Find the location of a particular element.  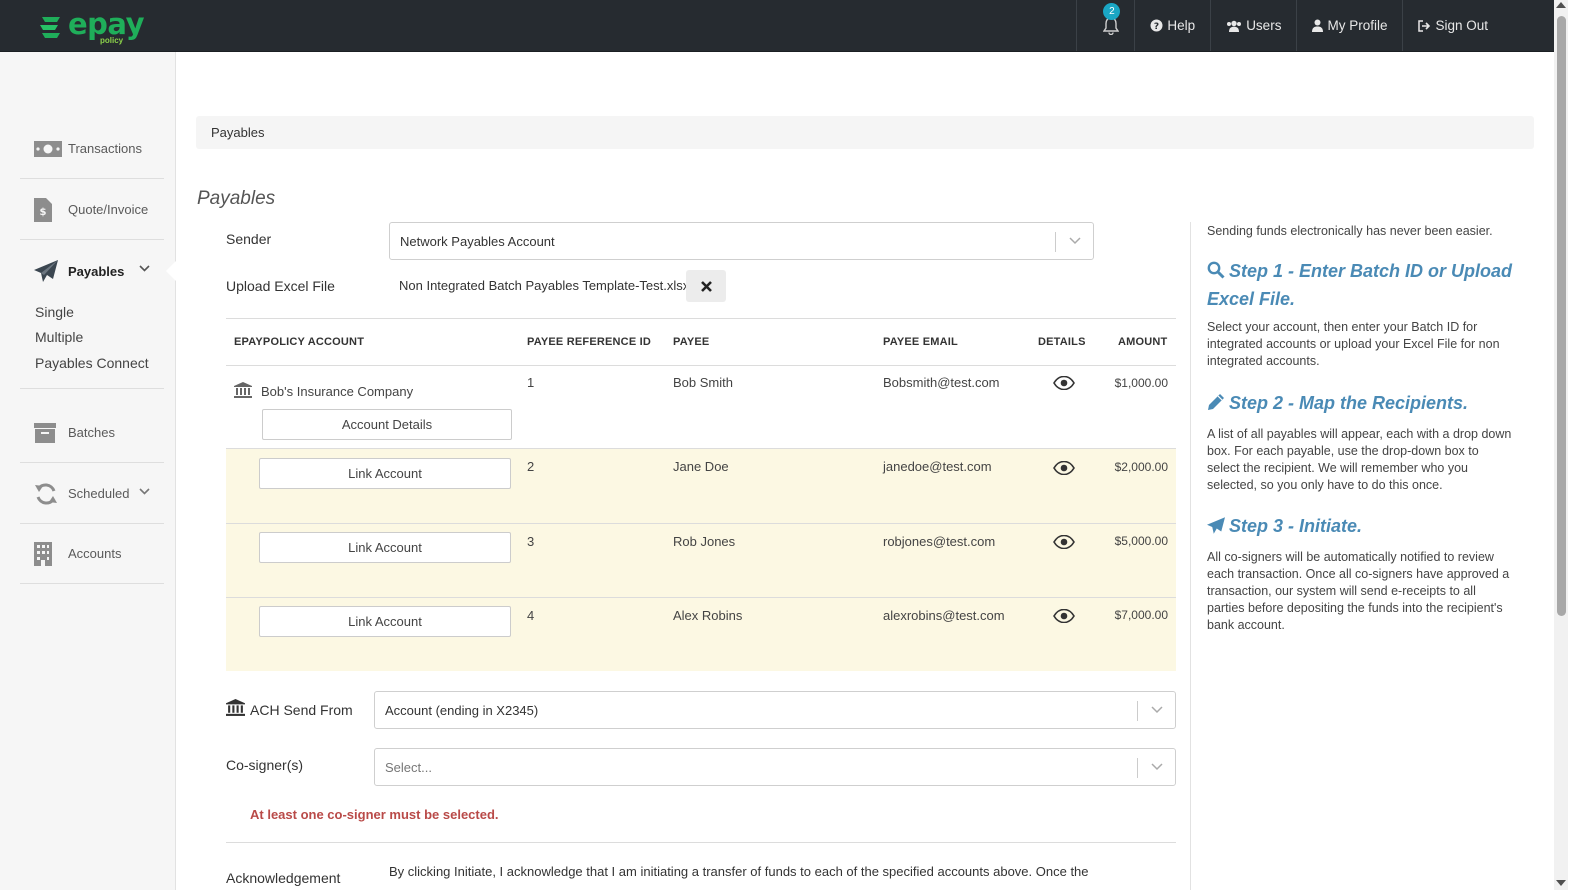

scrollbar-thumb is located at coordinates (1561, 316).